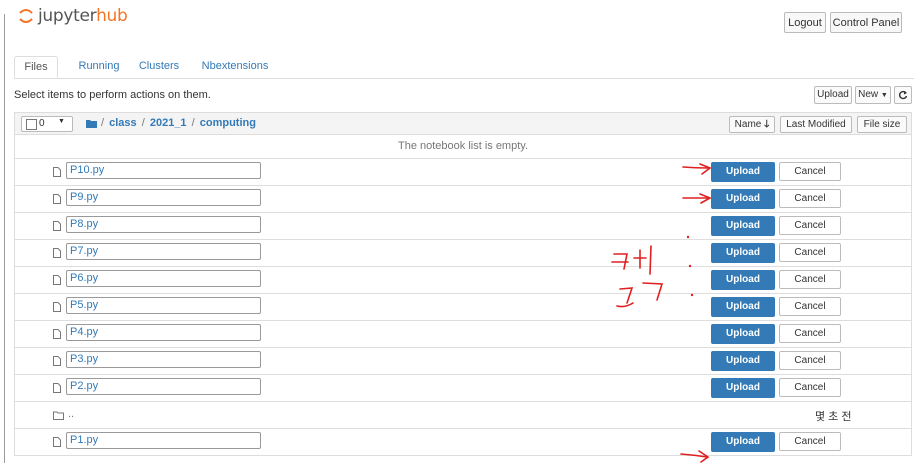 This screenshot has width=914, height=463. Describe the element at coordinates (463, 334) in the screenshot. I see `upload-row: P4.py Upload Cancel` at that location.